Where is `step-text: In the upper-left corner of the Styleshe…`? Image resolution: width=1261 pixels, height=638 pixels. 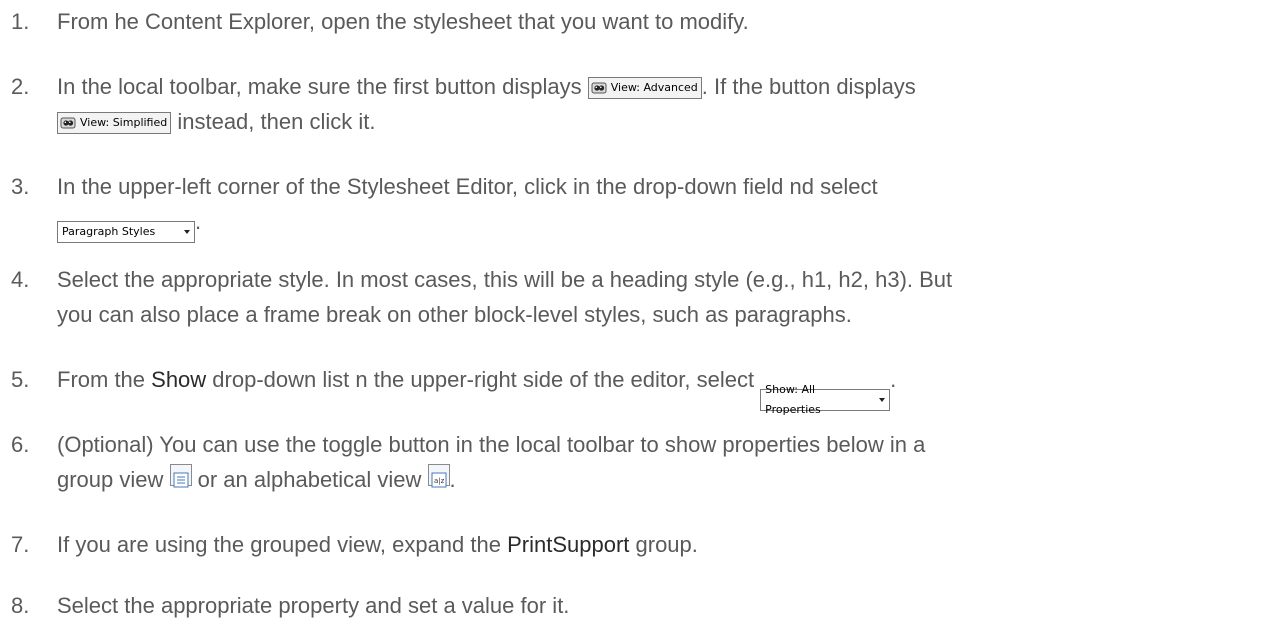 step-text: In the upper-left corner of the Styleshe… is located at coordinates (467, 186).